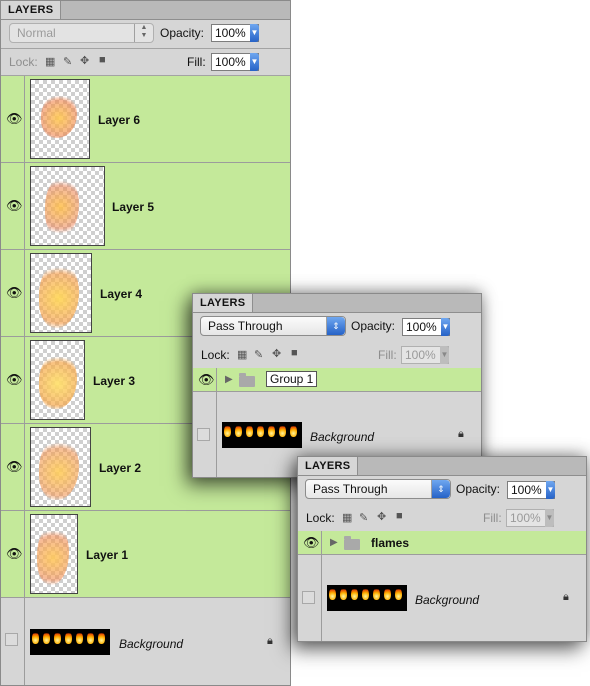  I want to click on blend-stepper-icon: ▲ ▼, so click(143, 33).